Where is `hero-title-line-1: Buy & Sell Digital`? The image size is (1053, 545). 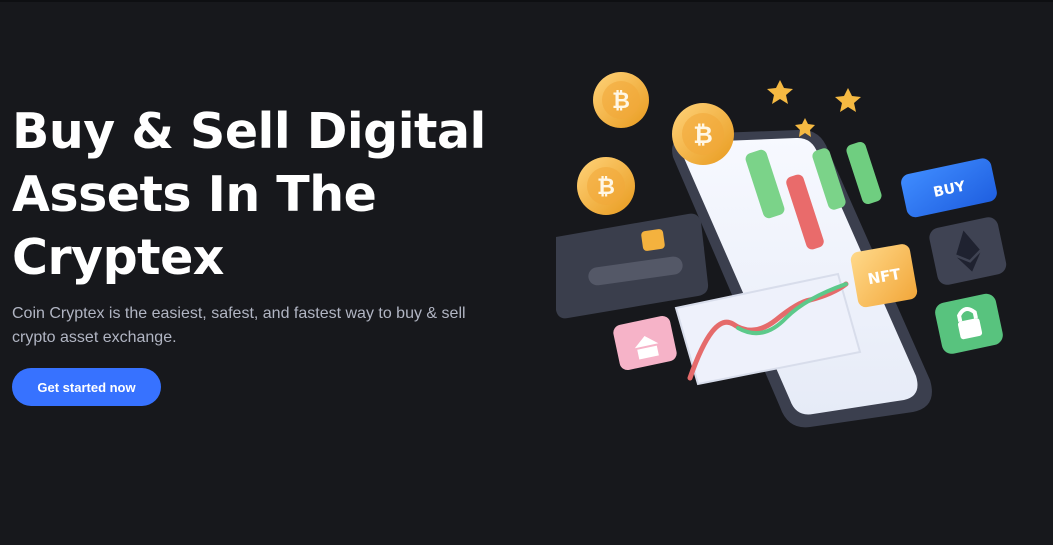
hero-title-line-1: Buy & Sell Digital is located at coordinates (249, 131).